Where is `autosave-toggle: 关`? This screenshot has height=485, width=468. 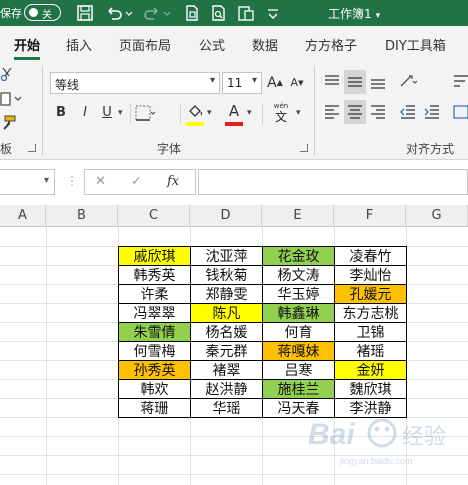 autosave-toggle: 关 is located at coordinates (42, 12).